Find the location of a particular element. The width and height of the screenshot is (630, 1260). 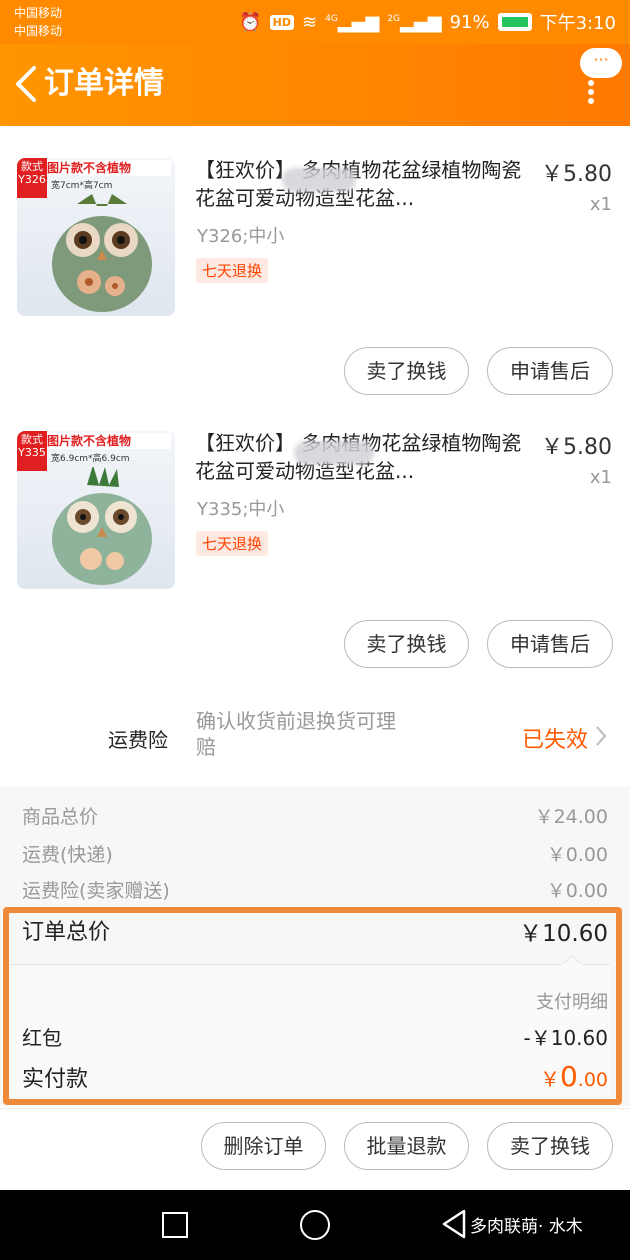

clock: 下午3:10 is located at coordinates (577, 23).